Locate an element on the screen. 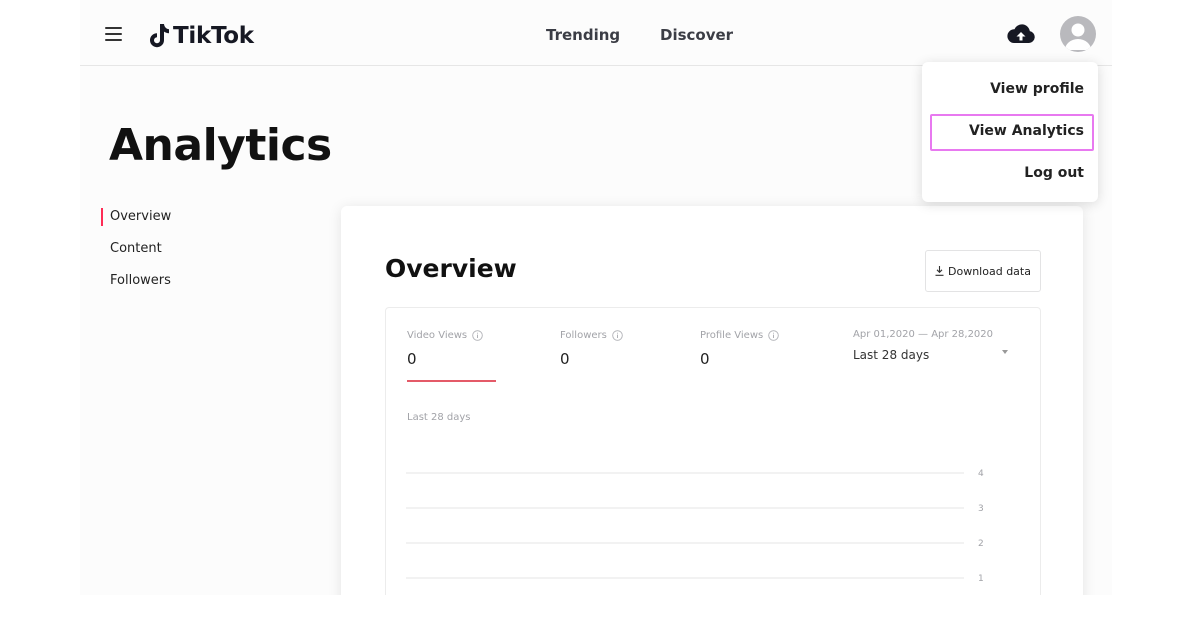  date-range-selector: Apr 01,2020 — Apr 28,2020 Last 28 days is located at coordinates (933, 345).